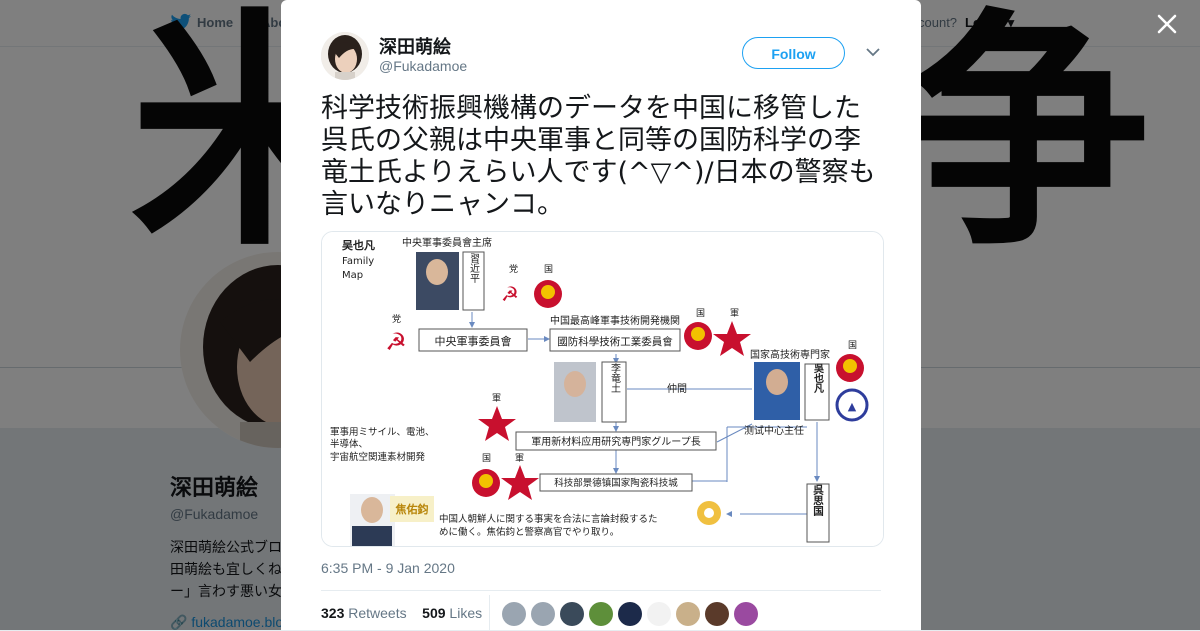 The height and width of the screenshot is (631, 1200). I want to click on jiao-name: 焦佑鈞, so click(412, 509).